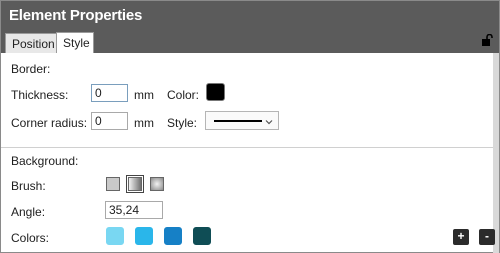 This screenshot has height=253, width=500. What do you see at coordinates (109, 93) in the screenshot?
I see `thickness-input` at bounding box center [109, 93].